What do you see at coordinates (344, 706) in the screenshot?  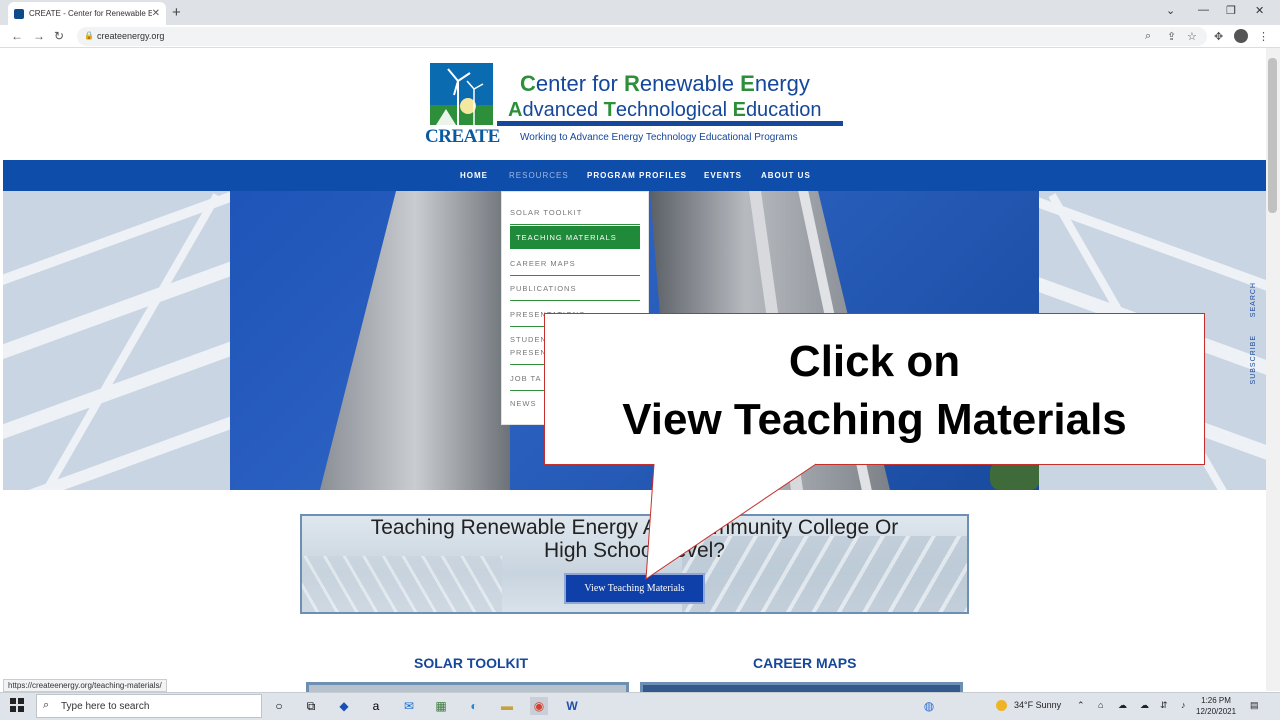 I see `dropbox-icon: ◆` at bounding box center [344, 706].